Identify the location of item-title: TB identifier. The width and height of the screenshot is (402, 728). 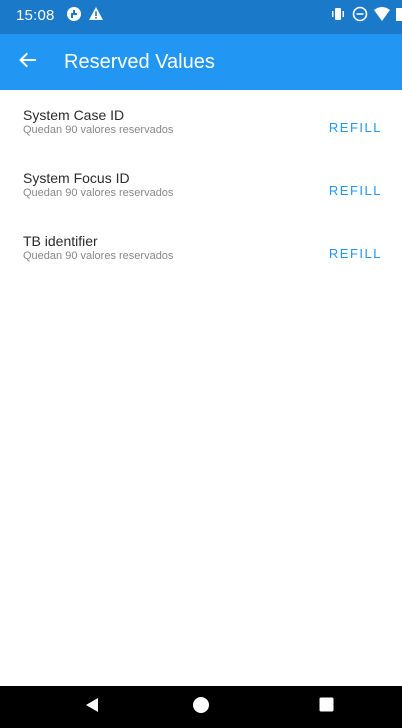
(60, 241).